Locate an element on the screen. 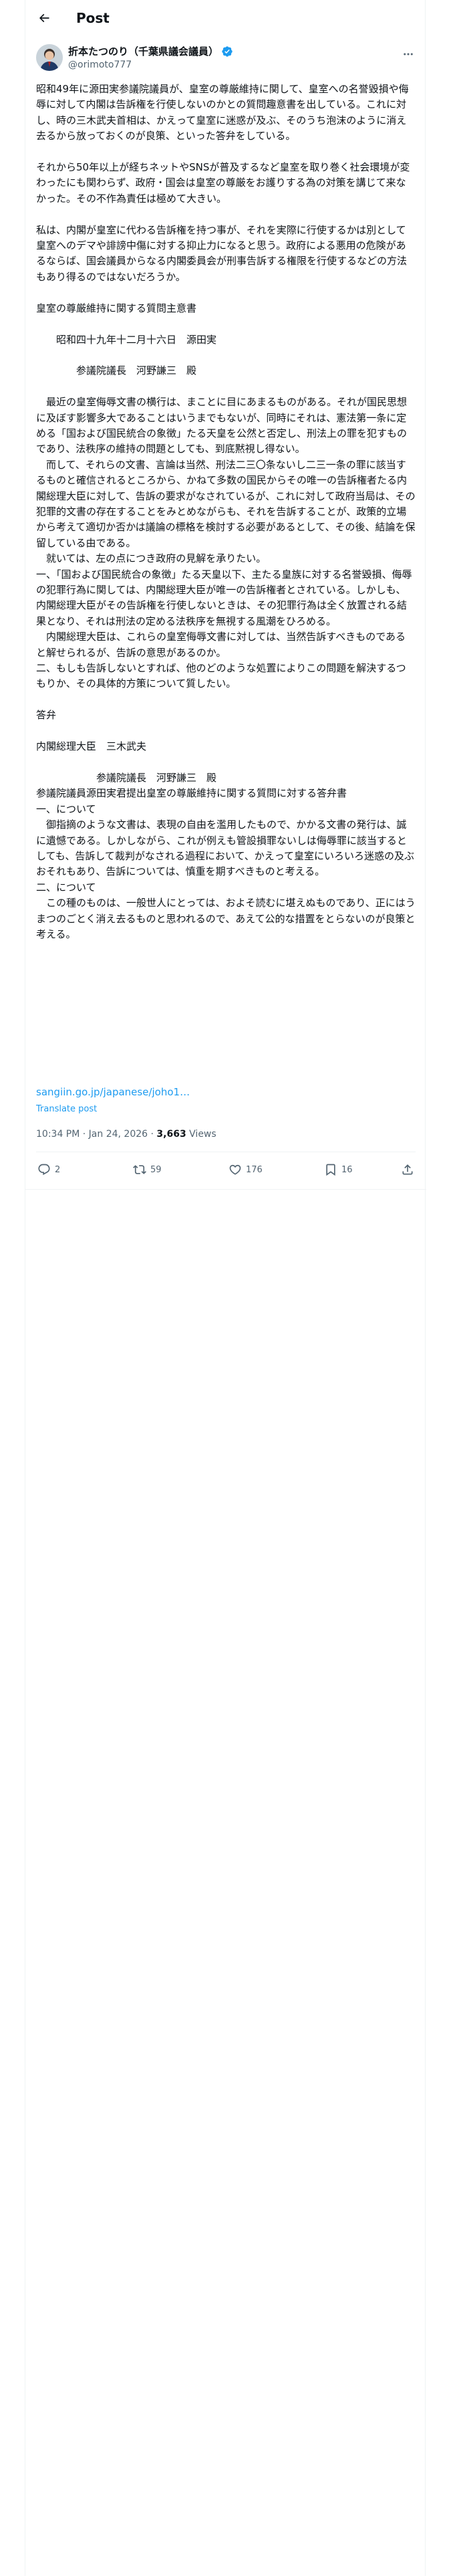 The width and height of the screenshot is (451, 2576). post-meta: 10:34 PM · Jan 24, 2026 · 3,663 Views is located at coordinates (126, 1134).